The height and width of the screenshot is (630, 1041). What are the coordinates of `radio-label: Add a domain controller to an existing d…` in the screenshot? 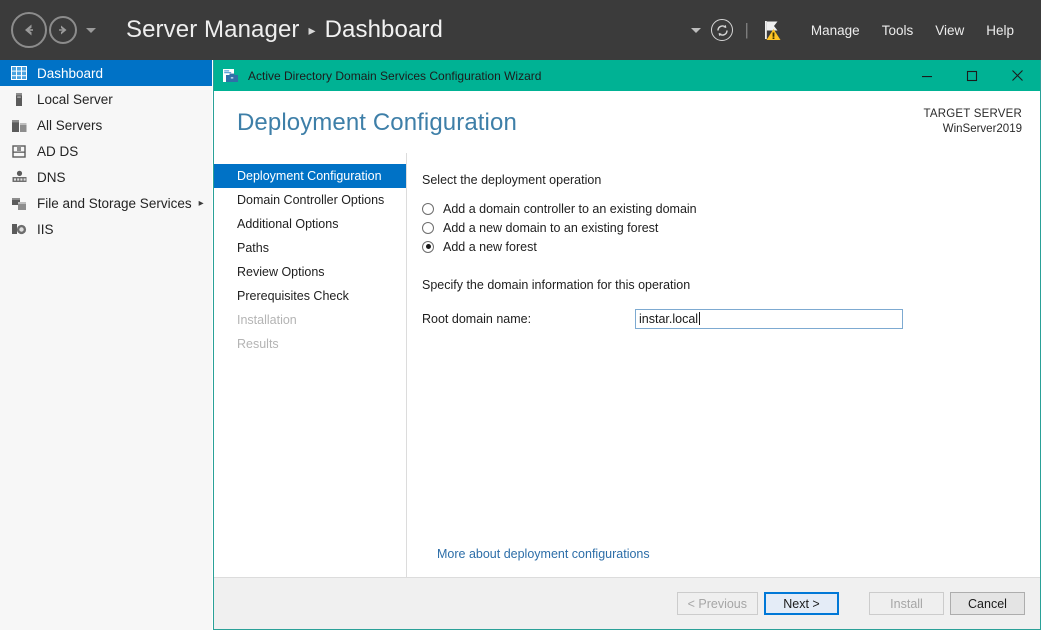 It's located at (570, 208).